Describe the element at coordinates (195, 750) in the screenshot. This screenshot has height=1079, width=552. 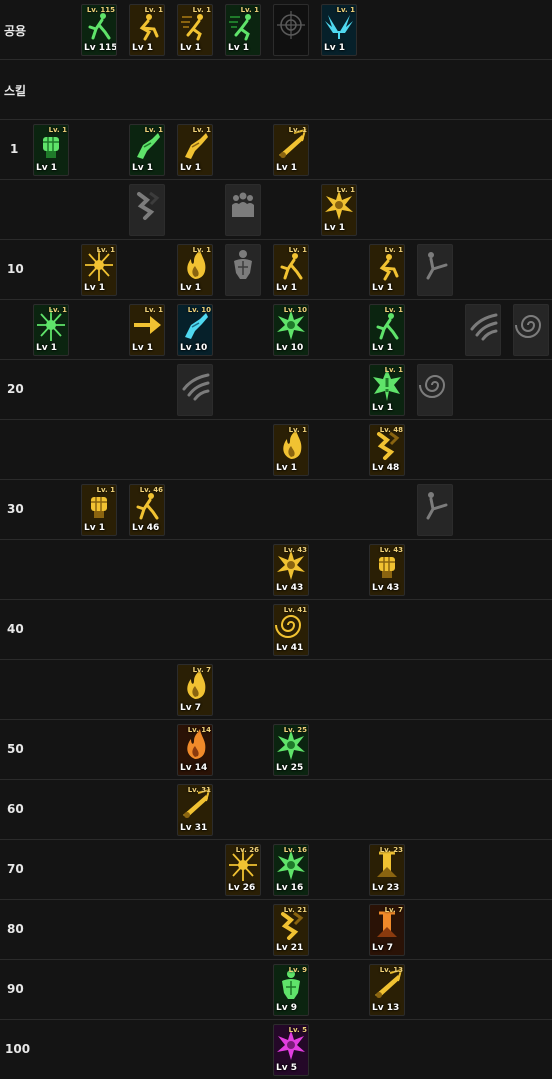
I see `skill-slot: Lv. 14 Lv 14` at that location.